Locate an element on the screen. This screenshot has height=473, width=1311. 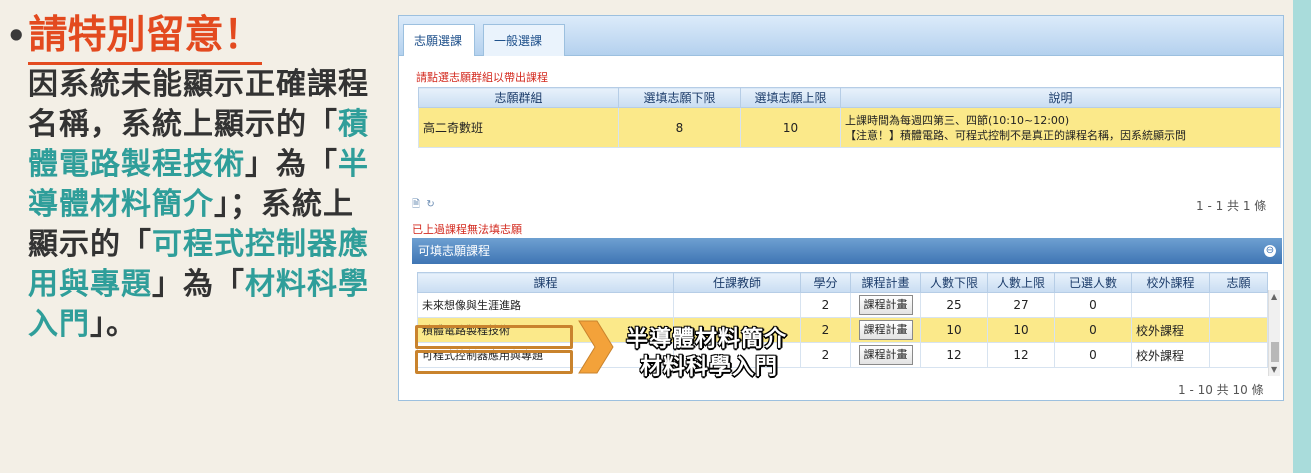
chevron-right-icon is located at coordinates (596, 347).